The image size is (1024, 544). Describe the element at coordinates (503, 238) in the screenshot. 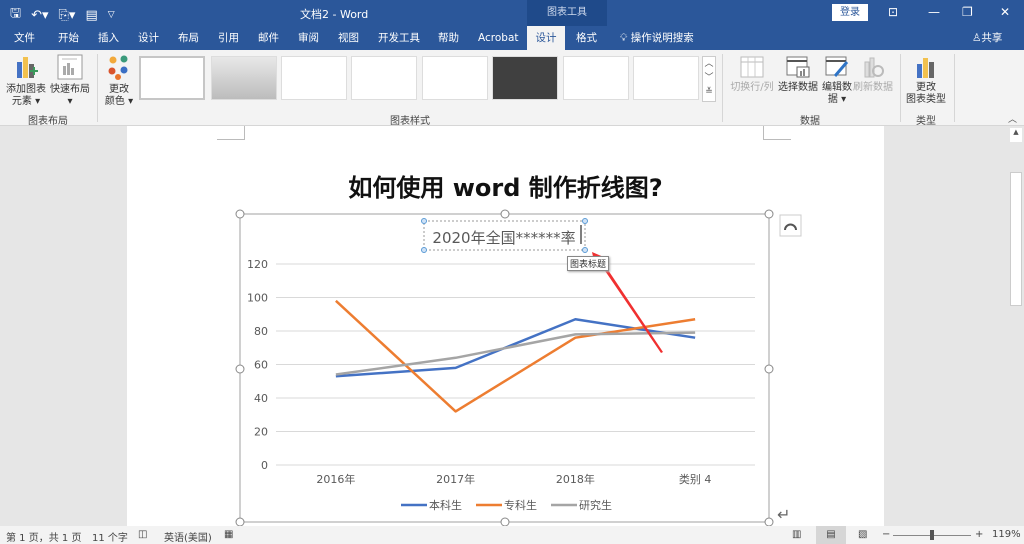

I see `chart-title: 2020年全国******率` at that location.